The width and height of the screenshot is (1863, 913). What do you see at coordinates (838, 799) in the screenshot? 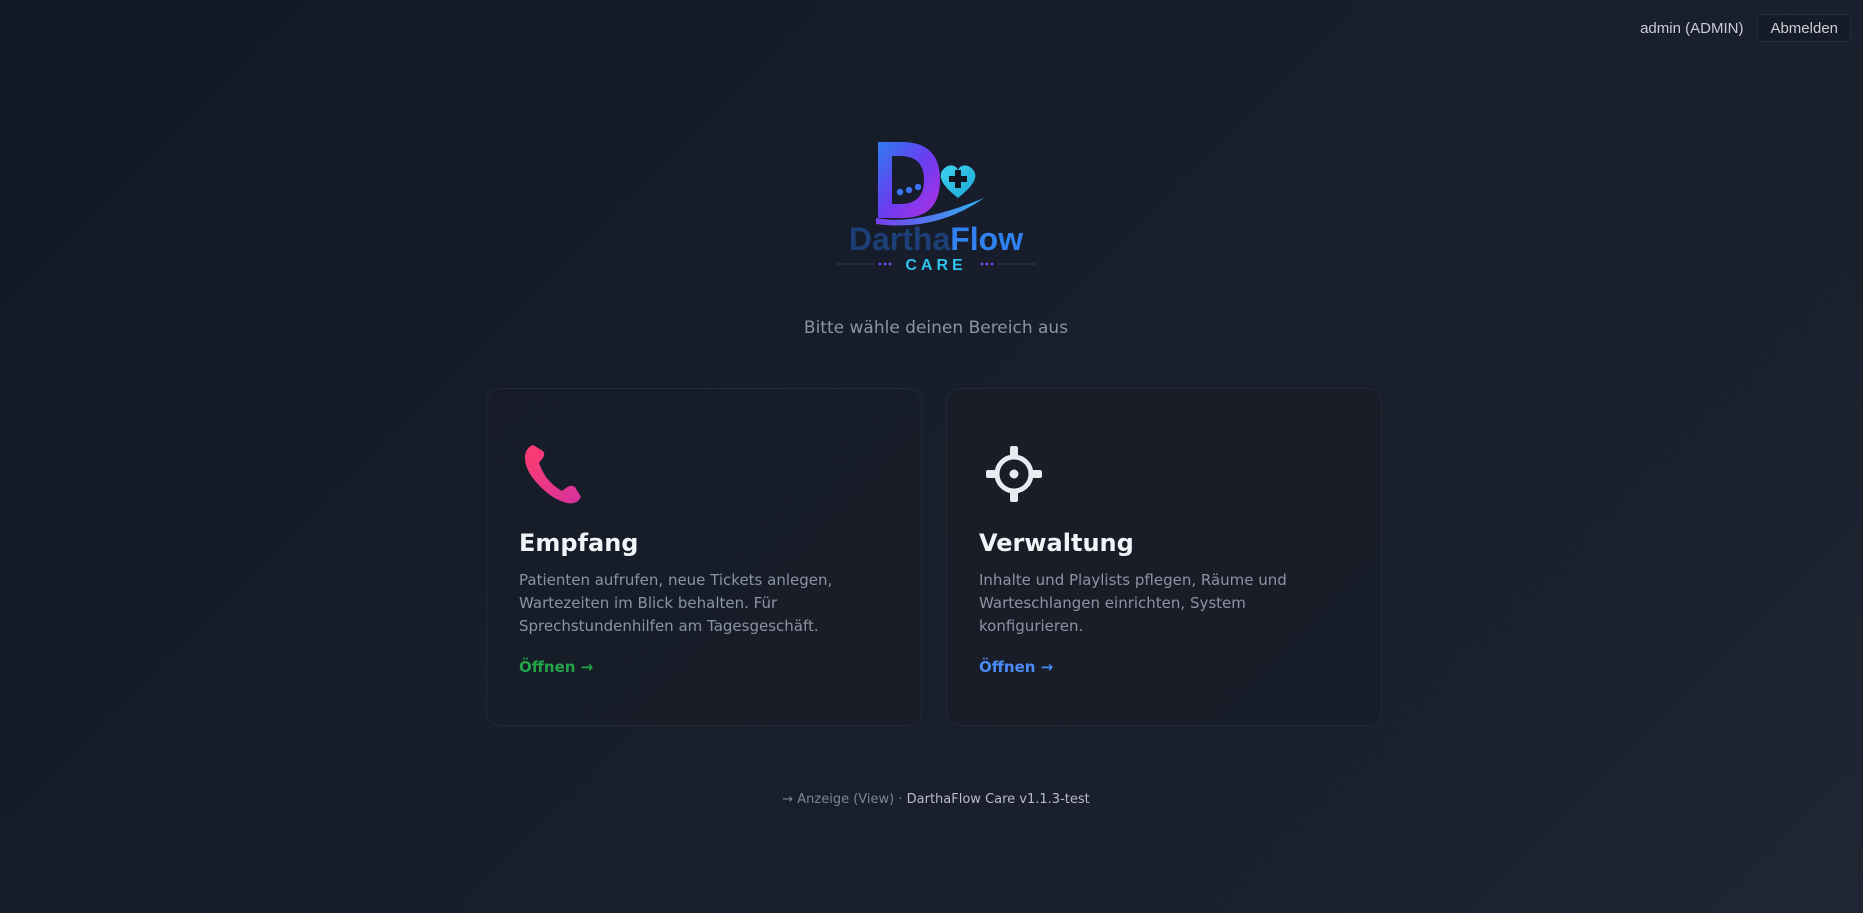
I see `view-display-link: → Anzeige (View)` at bounding box center [838, 799].